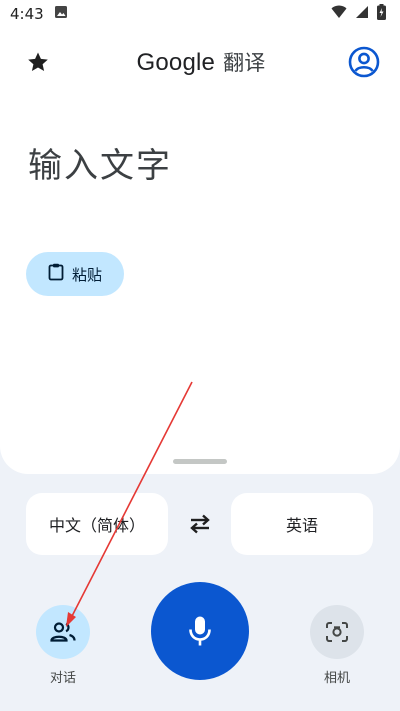 Image resolution: width=400 pixels, height=711 pixels. Describe the element at coordinates (27, 14) in the screenshot. I see `status-time: 4:43` at that location.